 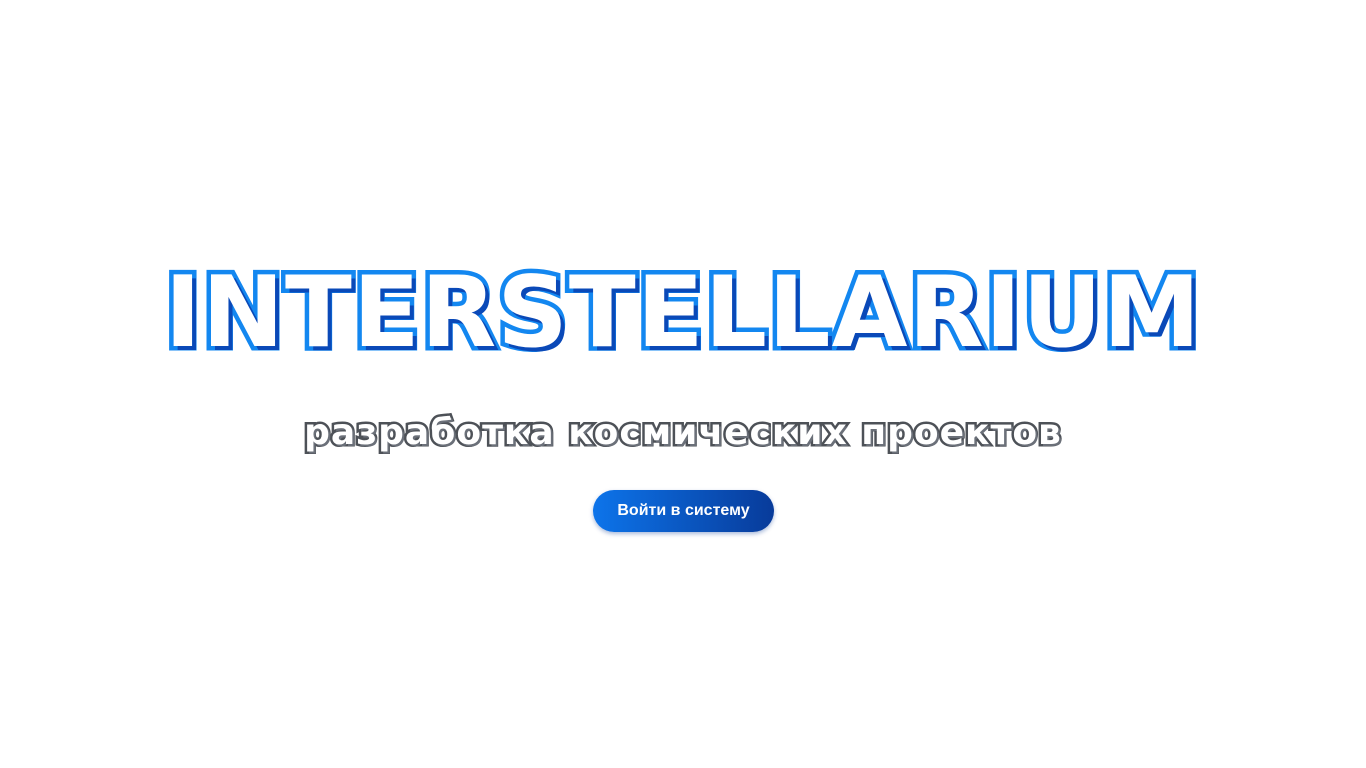 What do you see at coordinates (683, 433) in the screenshot?
I see `tagline: разработка космических проектов` at bounding box center [683, 433].